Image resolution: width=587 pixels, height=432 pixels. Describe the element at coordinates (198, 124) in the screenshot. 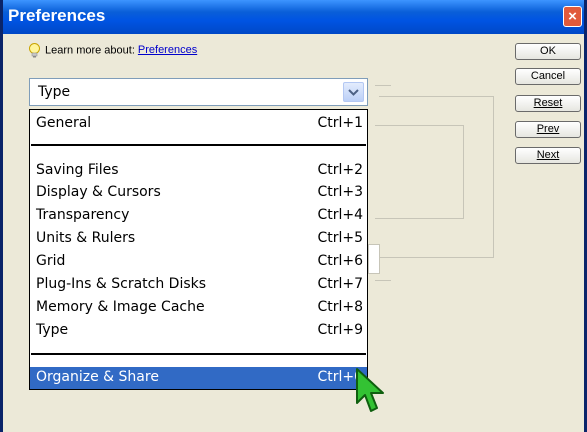

I see `menu-item-general: General Ctrl+1` at that location.